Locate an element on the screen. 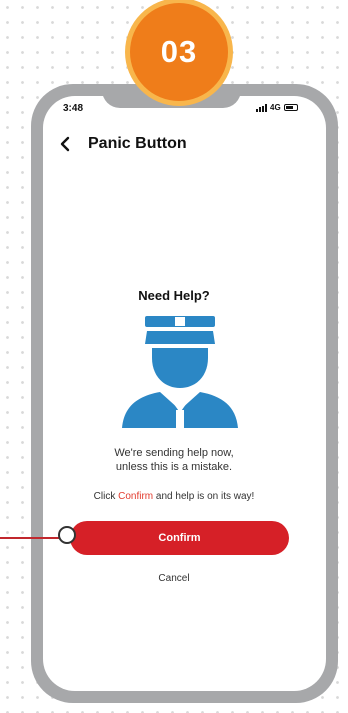  step-number-badge: 03 is located at coordinates (179, 52).